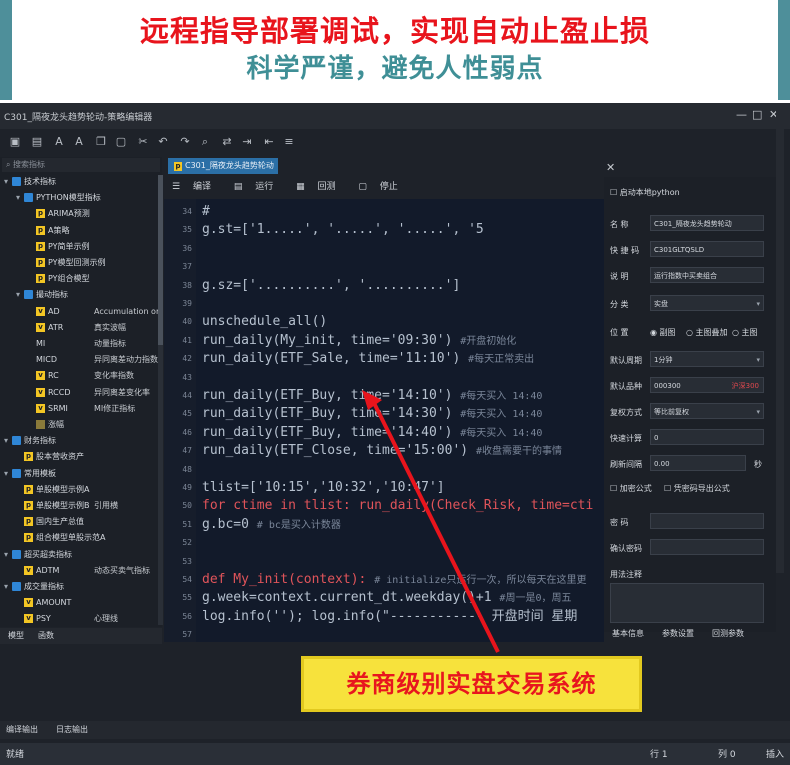 The height and width of the screenshot is (765, 790). I want to click on confirm-password-field, so click(707, 547).